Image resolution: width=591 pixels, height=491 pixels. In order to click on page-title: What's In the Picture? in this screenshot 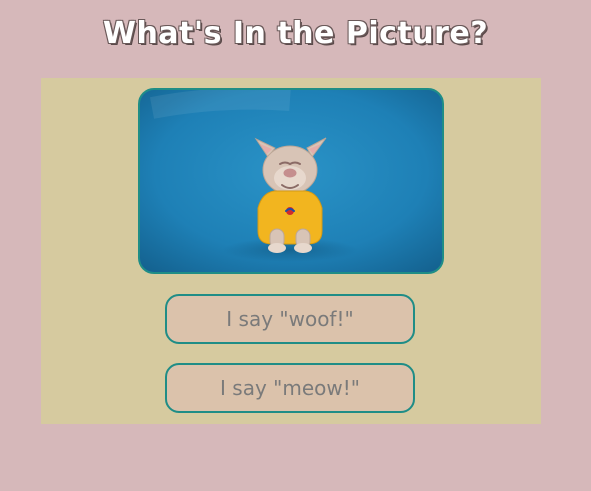, I will do `click(295, 33)`.